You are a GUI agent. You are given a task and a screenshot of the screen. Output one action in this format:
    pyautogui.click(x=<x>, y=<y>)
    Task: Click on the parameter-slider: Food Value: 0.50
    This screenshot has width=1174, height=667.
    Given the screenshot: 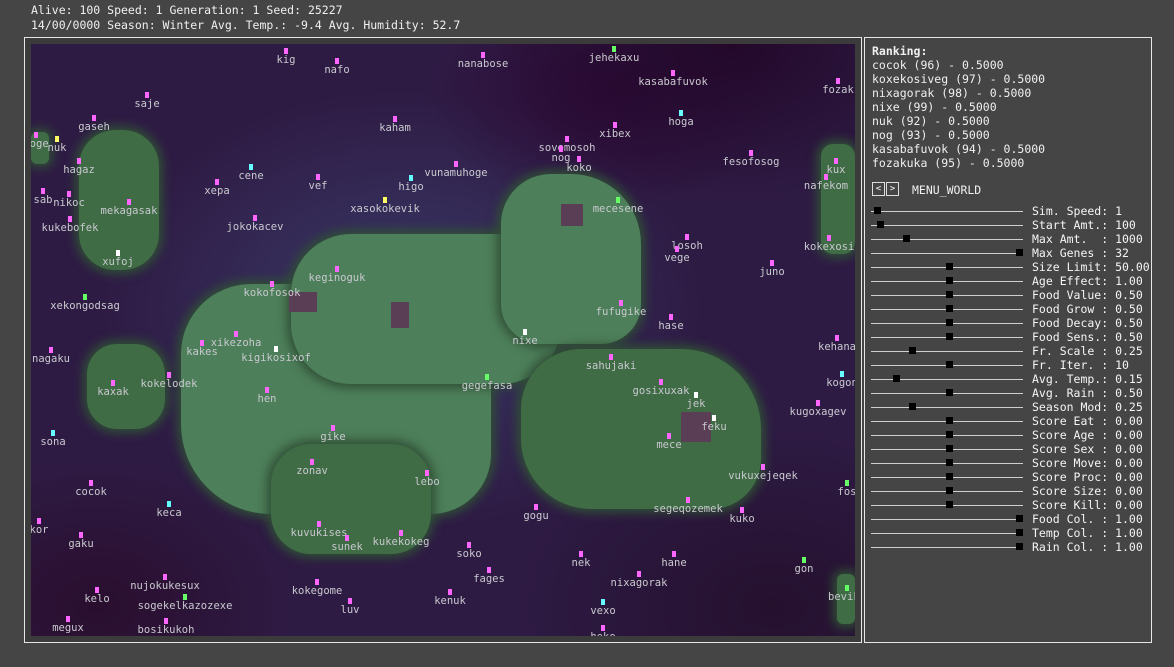 What is the action you would take?
    pyautogui.click(x=1009, y=295)
    